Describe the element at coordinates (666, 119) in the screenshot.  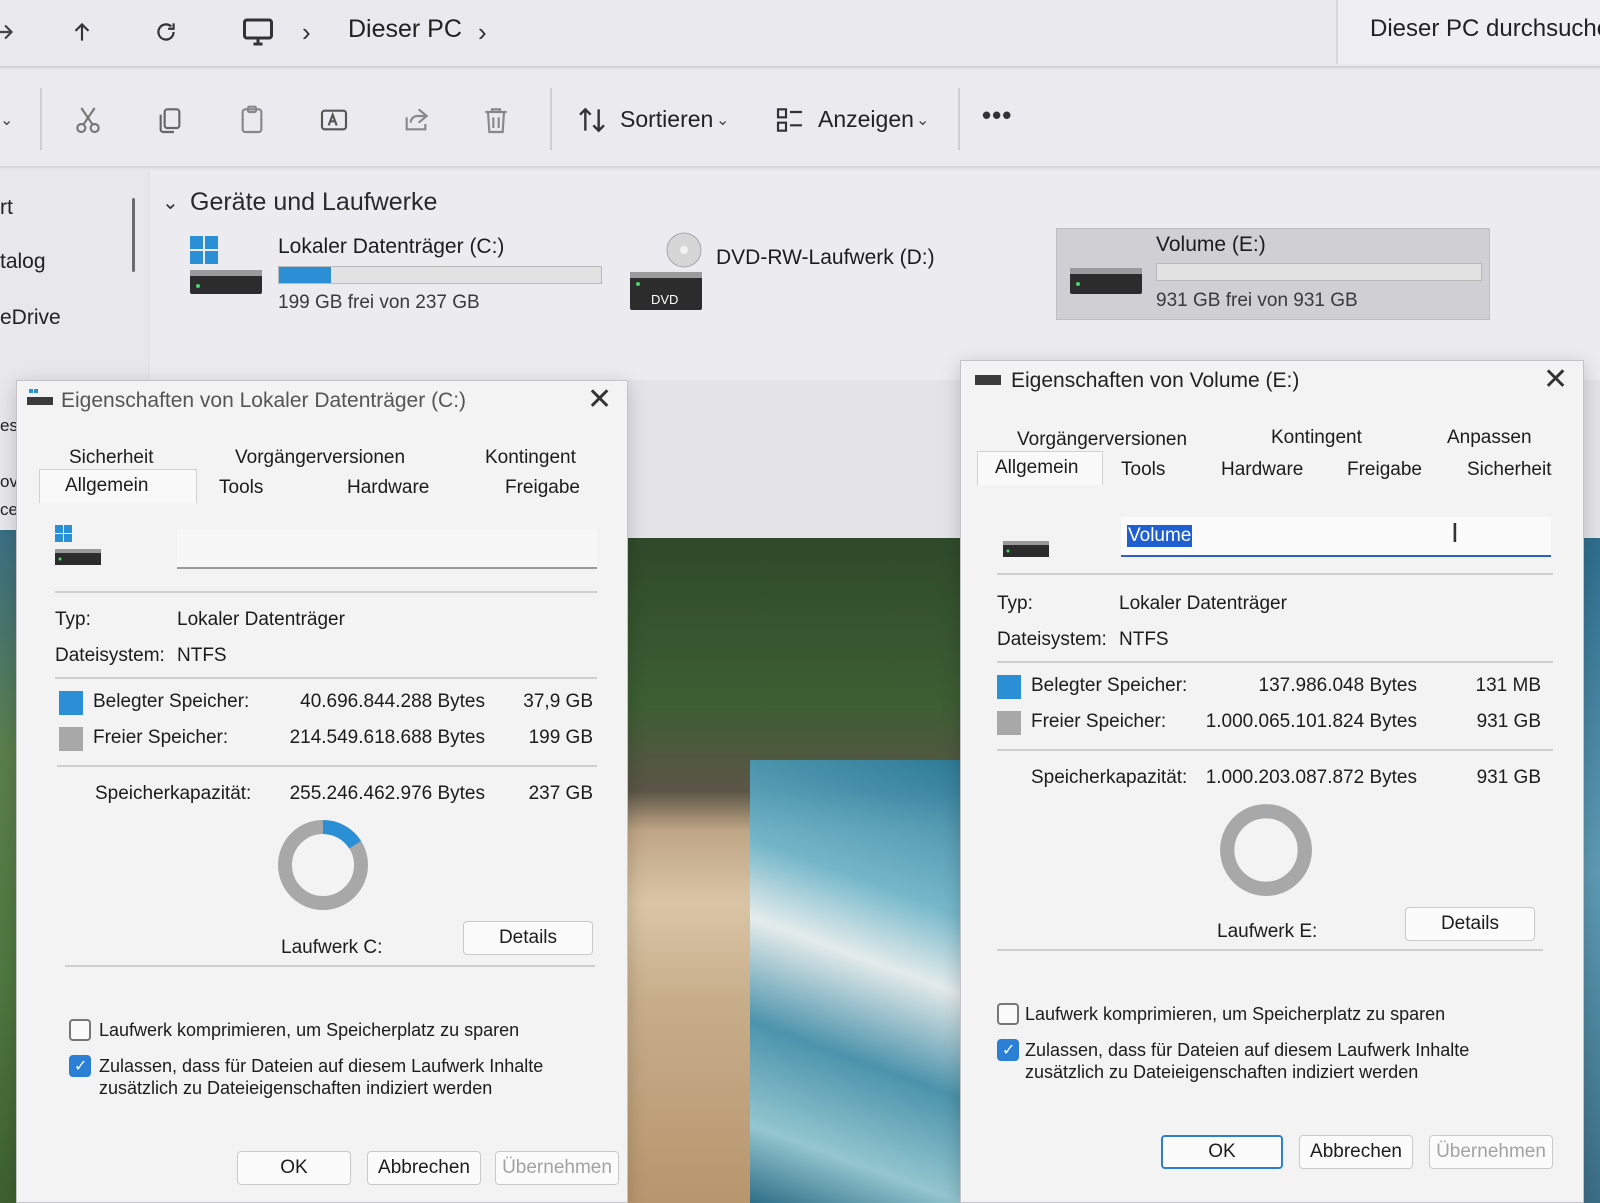
I see `sort-button: Sortieren` at that location.